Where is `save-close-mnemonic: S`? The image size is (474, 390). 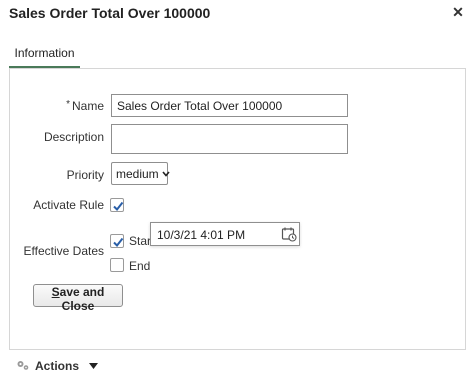
save-close-mnemonic: S is located at coordinates (55, 292).